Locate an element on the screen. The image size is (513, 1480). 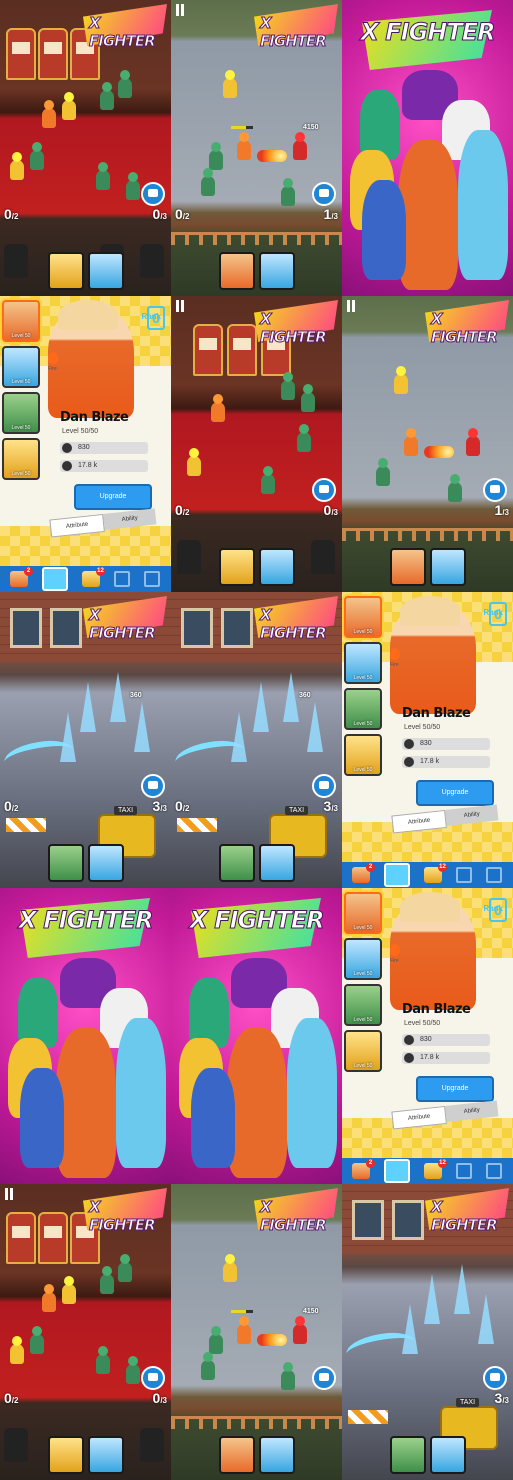
casino-battle-3: X FIGHTER 0/2 0/3 is located at coordinates (85, 1332).